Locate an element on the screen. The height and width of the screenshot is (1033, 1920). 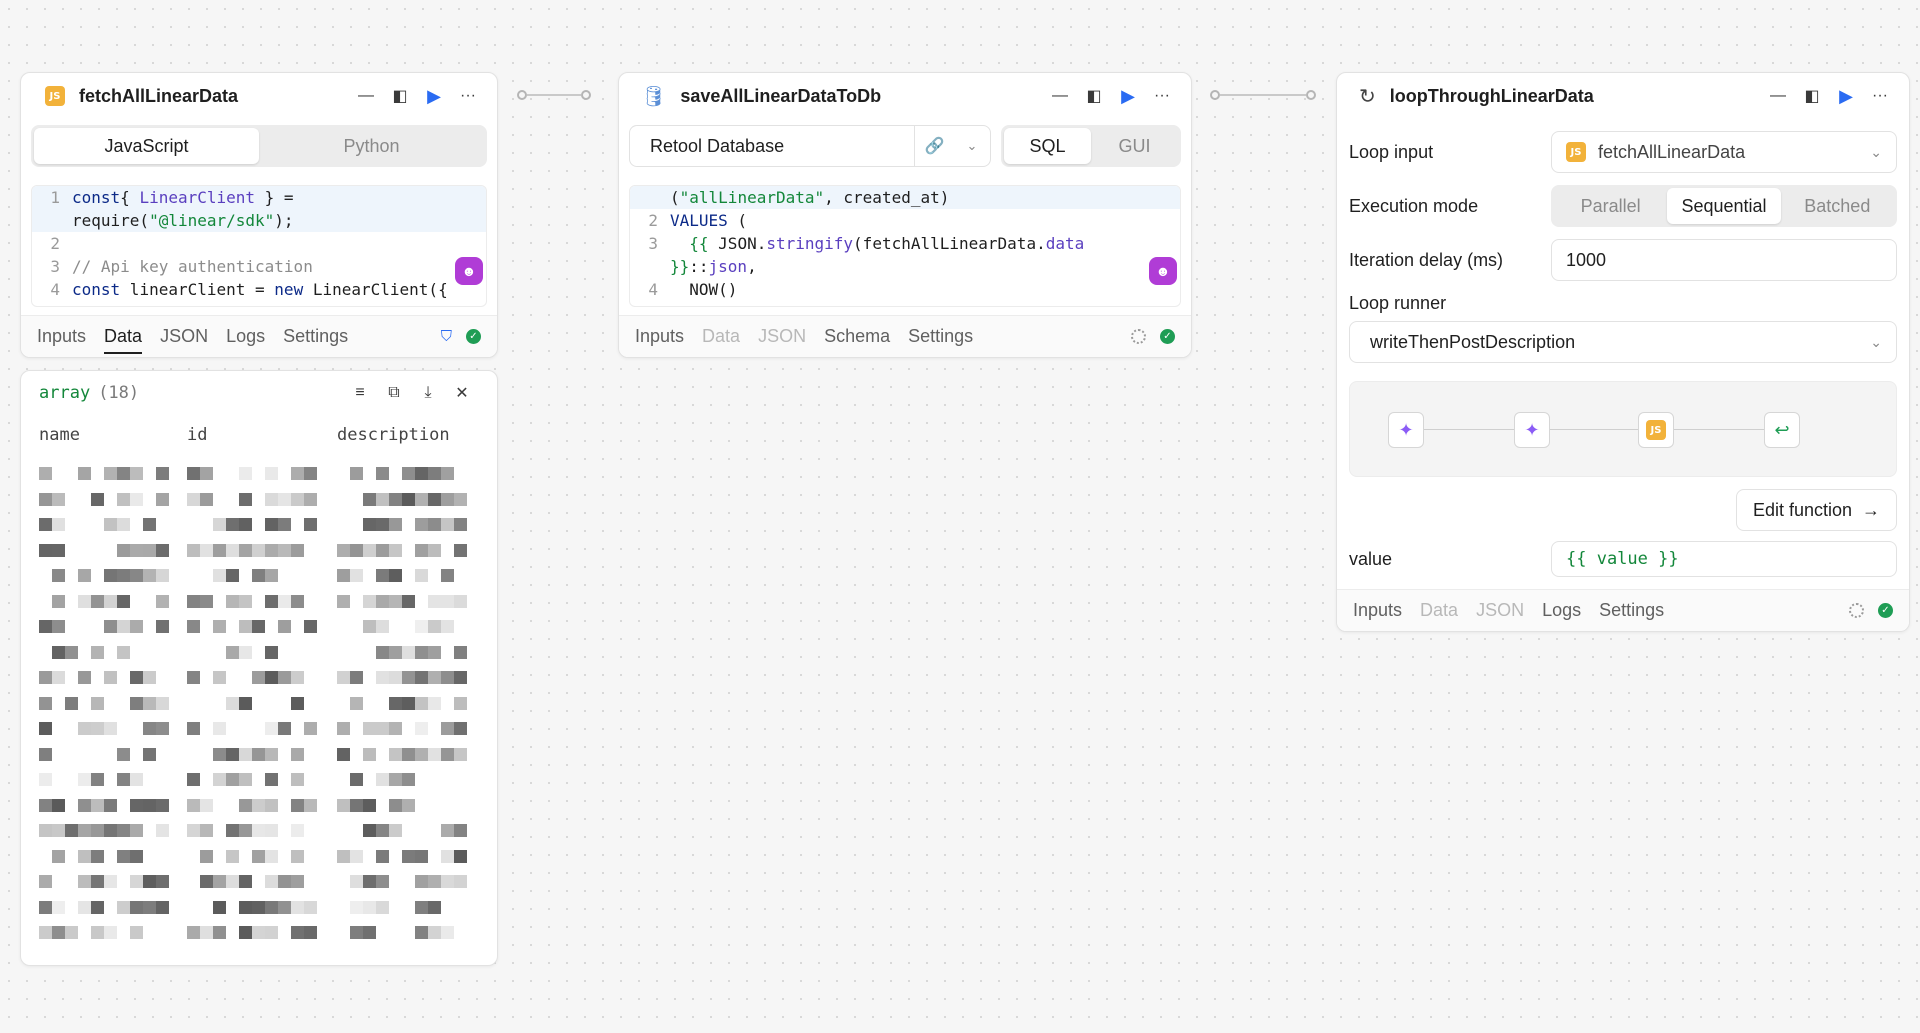
tab-schema: Schema is located at coordinates (857, 337).